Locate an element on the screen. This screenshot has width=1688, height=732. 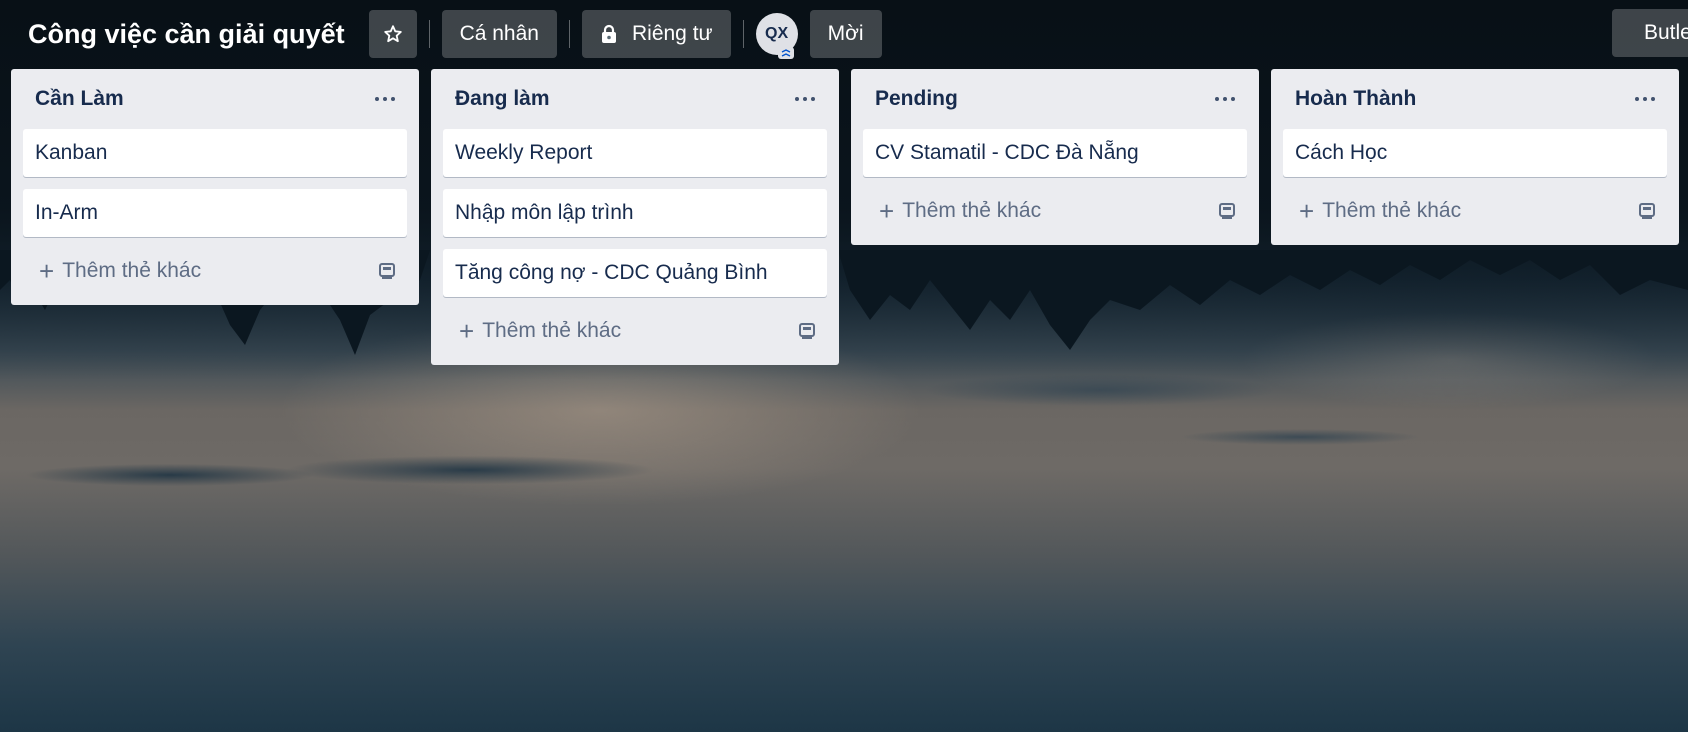
workspace-button: Cá nhân is located at coordinates (499, 34).